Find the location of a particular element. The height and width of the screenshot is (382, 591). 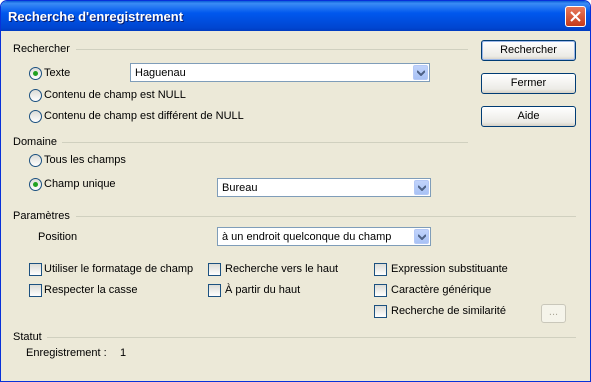

radio-null-label: Contenu de champ est NULL is located at coordinates (115, 95).